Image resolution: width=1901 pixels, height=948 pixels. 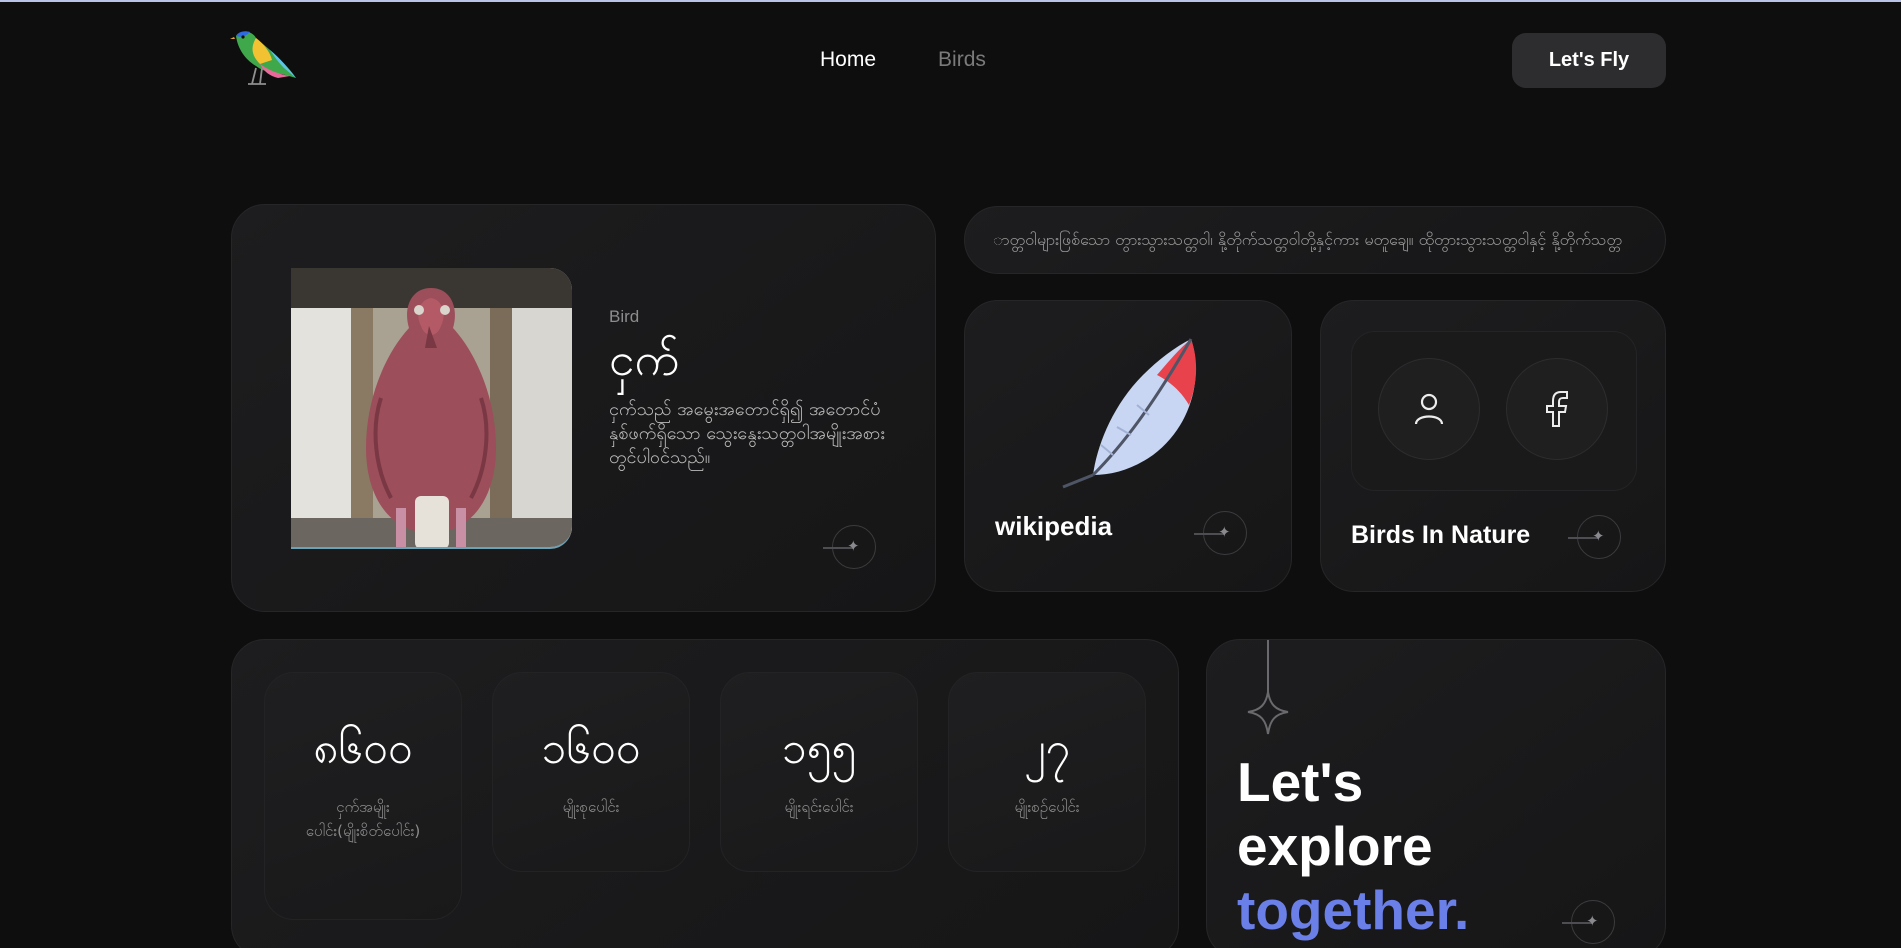 I want to click on sparkle-line-icon, so click(x=1268, y=687).